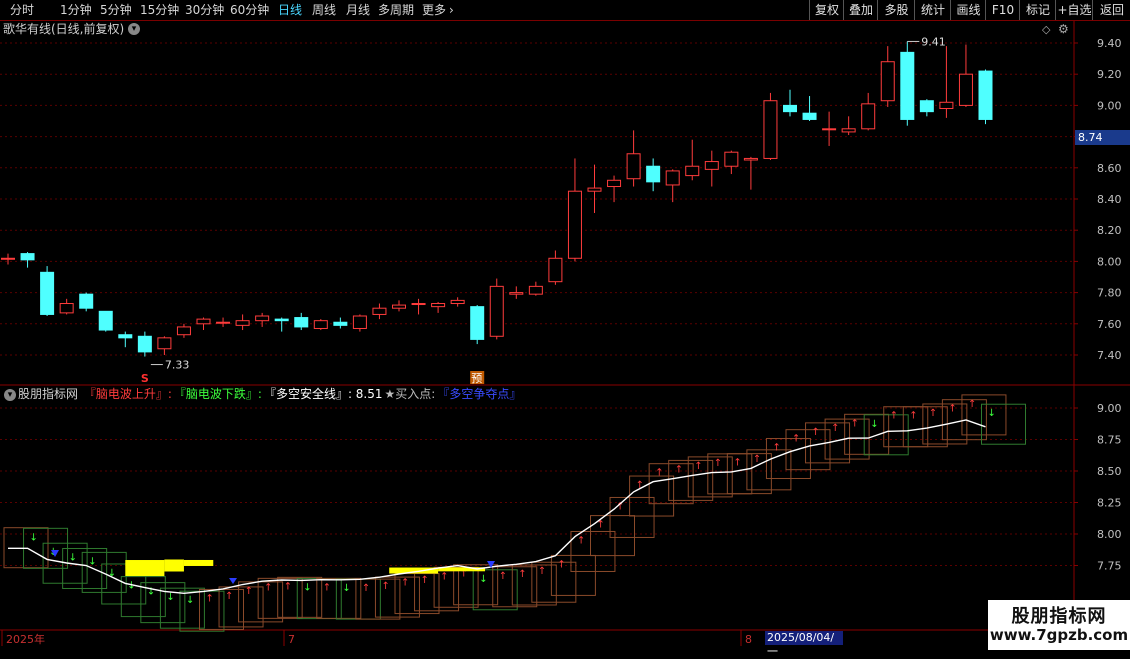 The image size is (1130, 659). I want to click on price-axis-label: 8.60, so click(1109, 168).